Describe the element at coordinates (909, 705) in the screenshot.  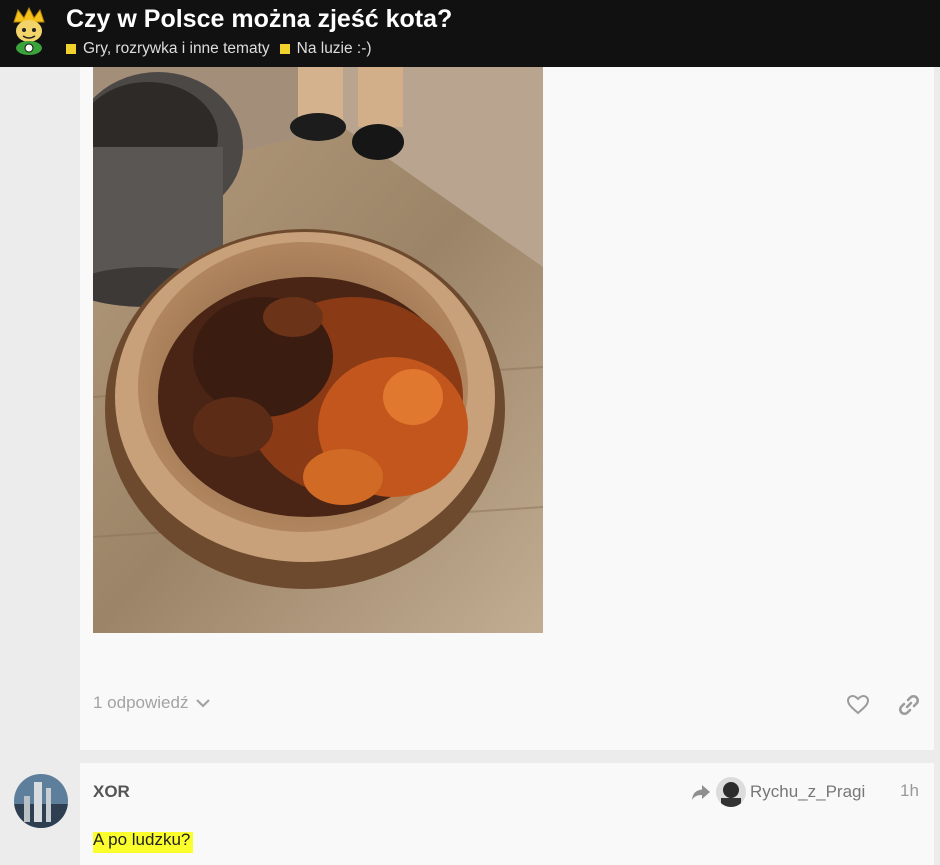
I see `link-icon` at that location.